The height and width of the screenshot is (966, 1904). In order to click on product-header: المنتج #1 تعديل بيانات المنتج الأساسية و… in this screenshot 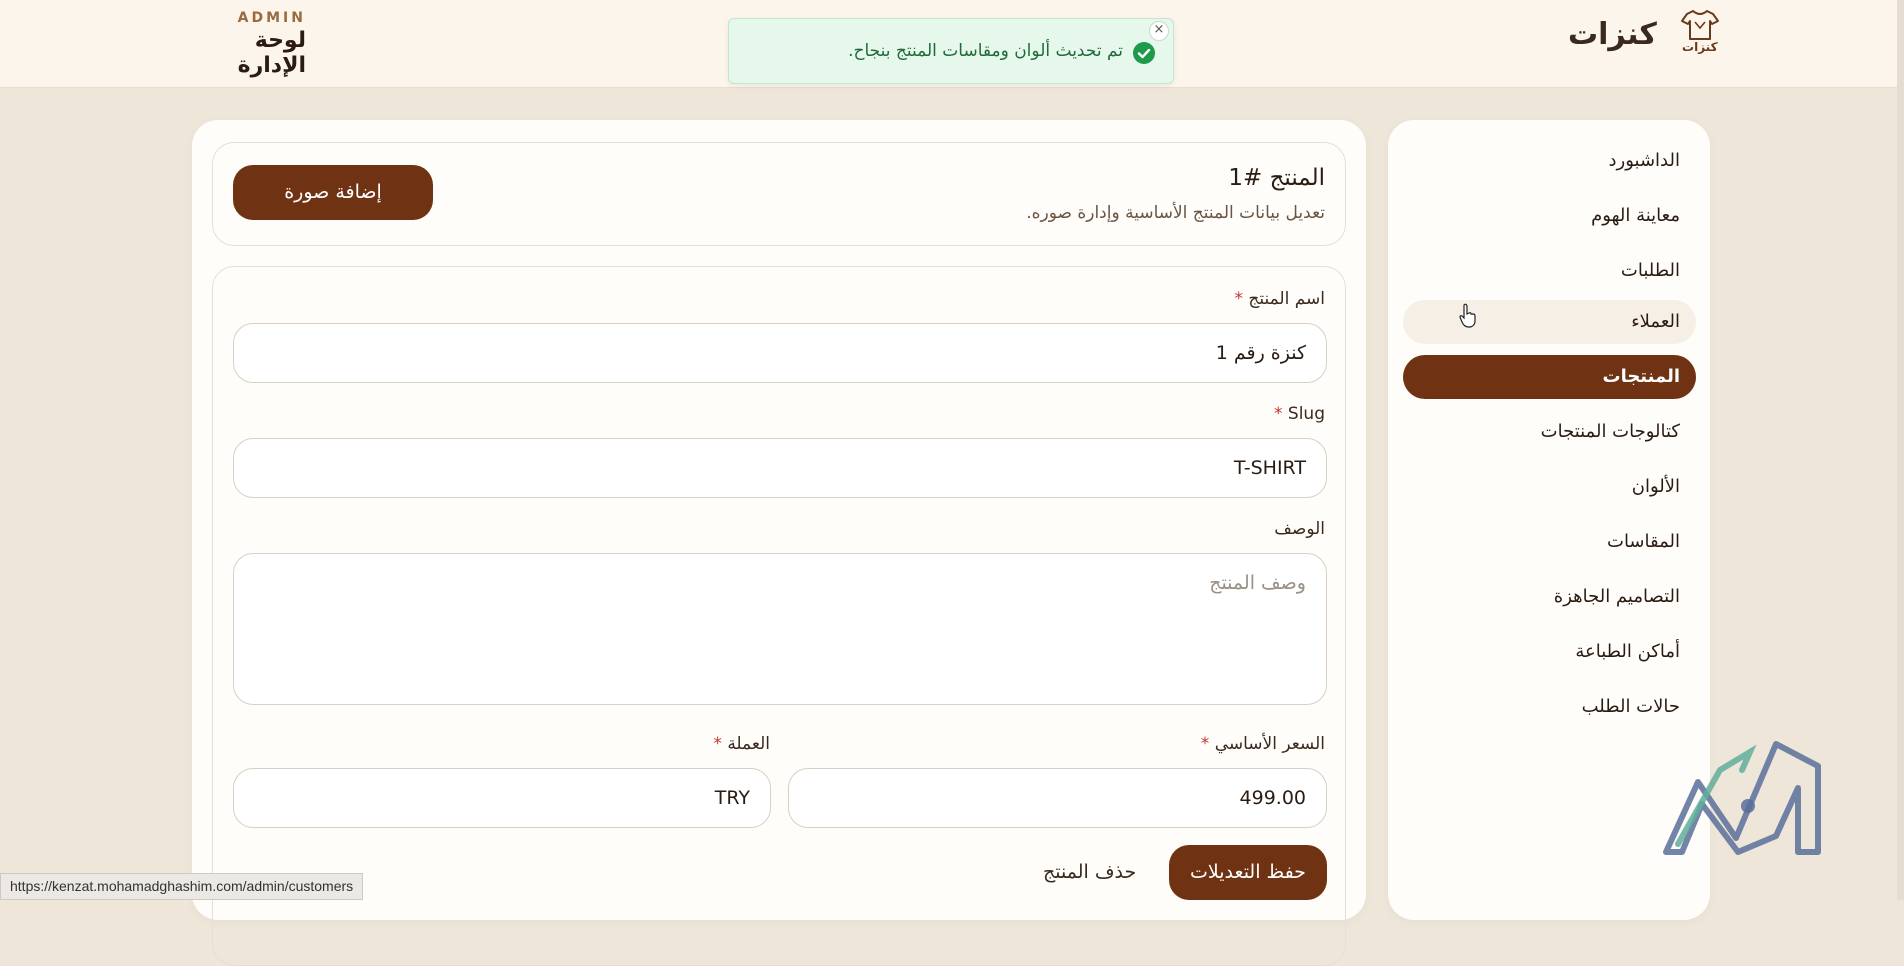, I will do `click(779, 194)`.